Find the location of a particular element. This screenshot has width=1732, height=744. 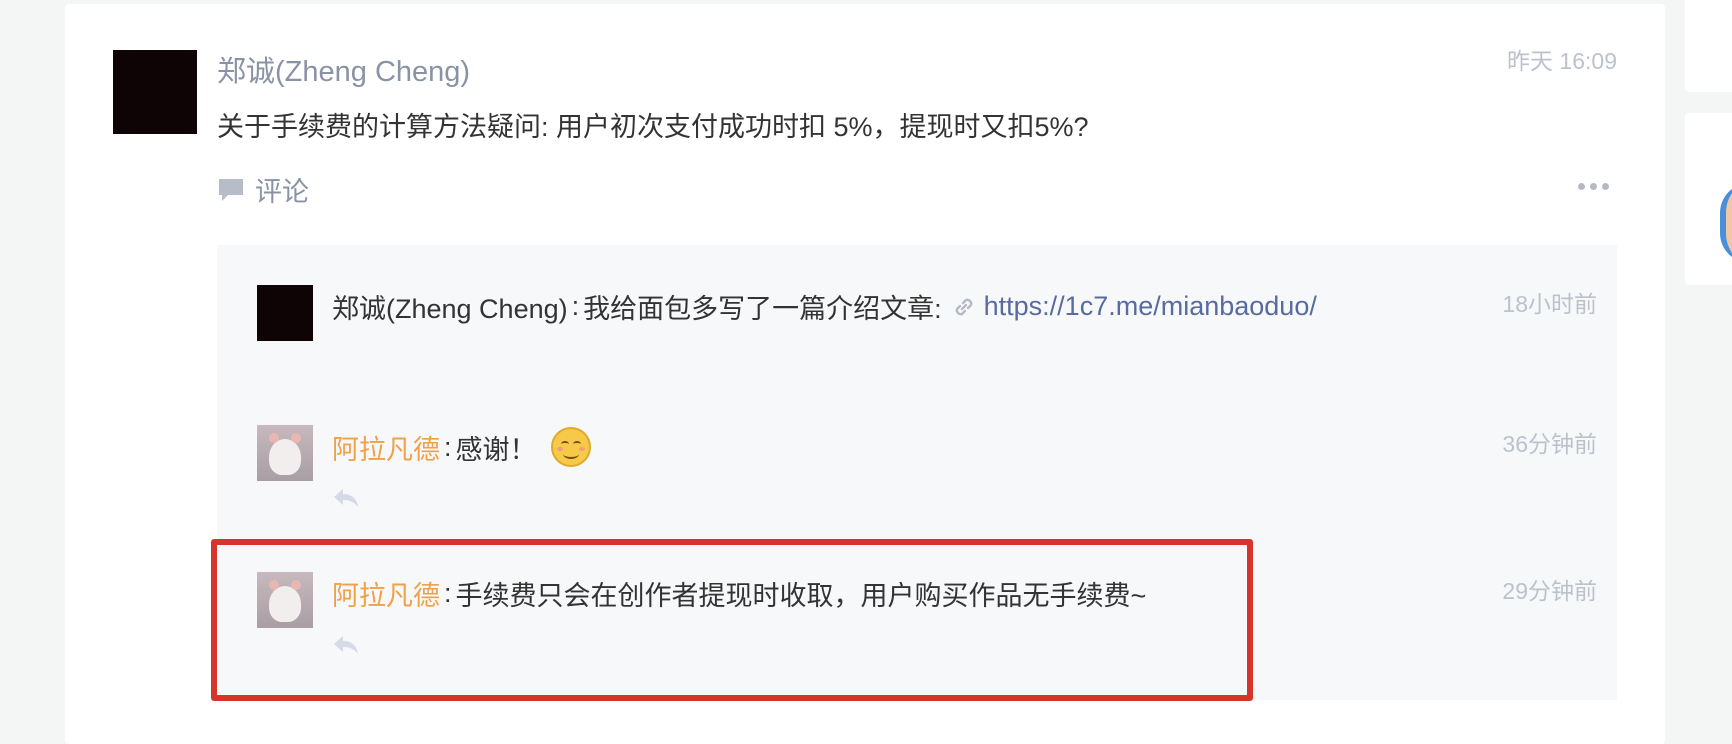

link-url: https://1c7.me/mianbaoduo/ is located at coordinates (1150, 306).